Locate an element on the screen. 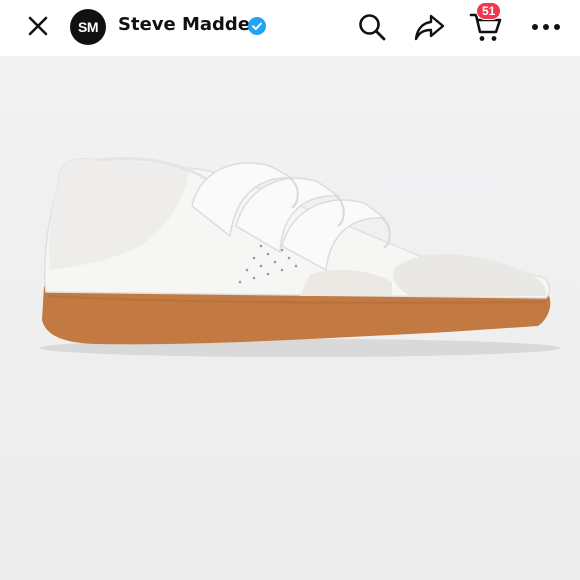  share-arrow-icon is located at coordinates (429, 27).